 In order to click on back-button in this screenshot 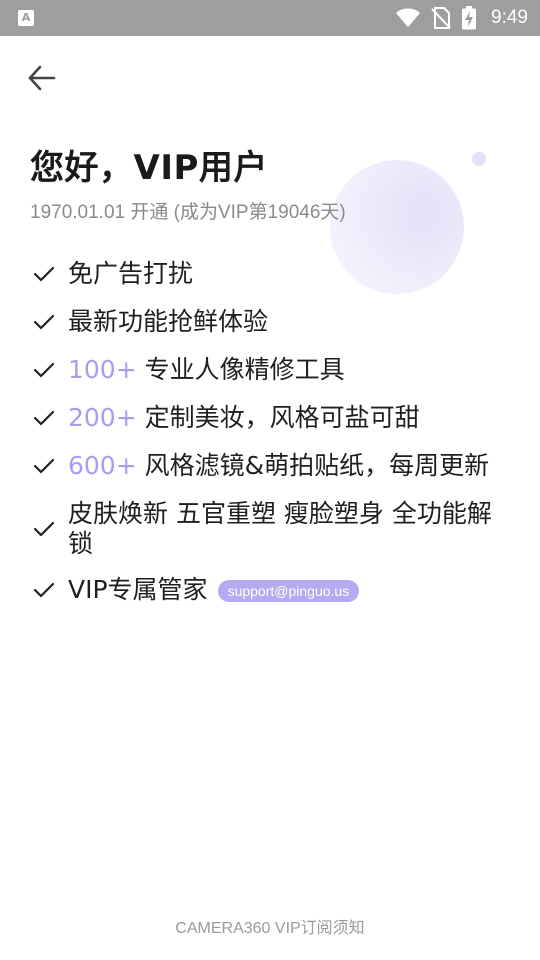, I will do `click(42, 78)`.